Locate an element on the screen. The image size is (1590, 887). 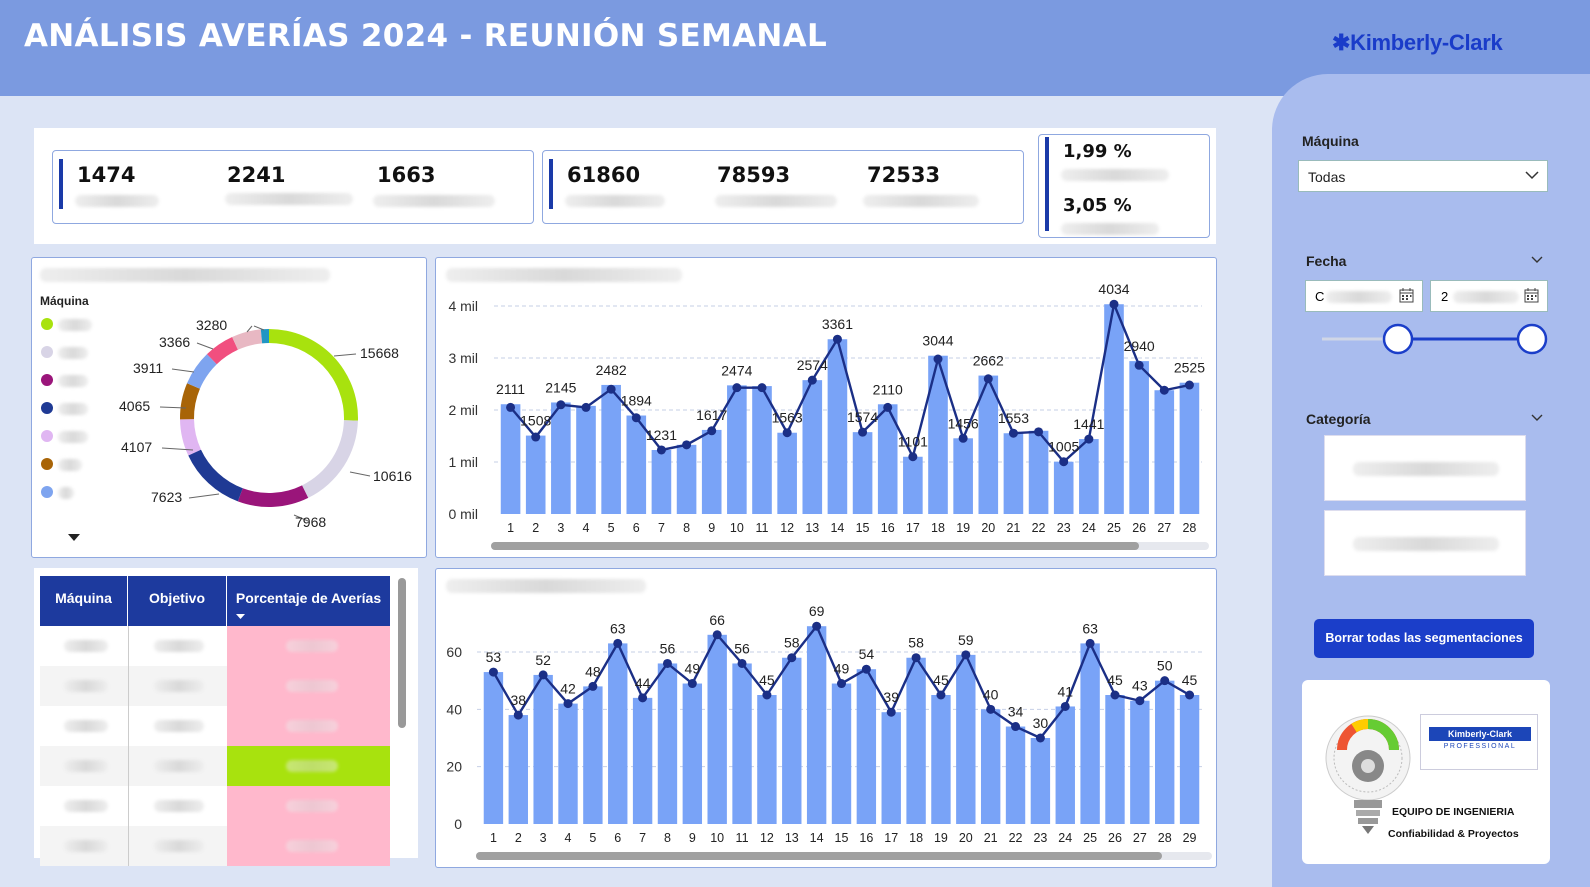
col-header-objetivo: Objetivo is located at coordinates (177, 601).